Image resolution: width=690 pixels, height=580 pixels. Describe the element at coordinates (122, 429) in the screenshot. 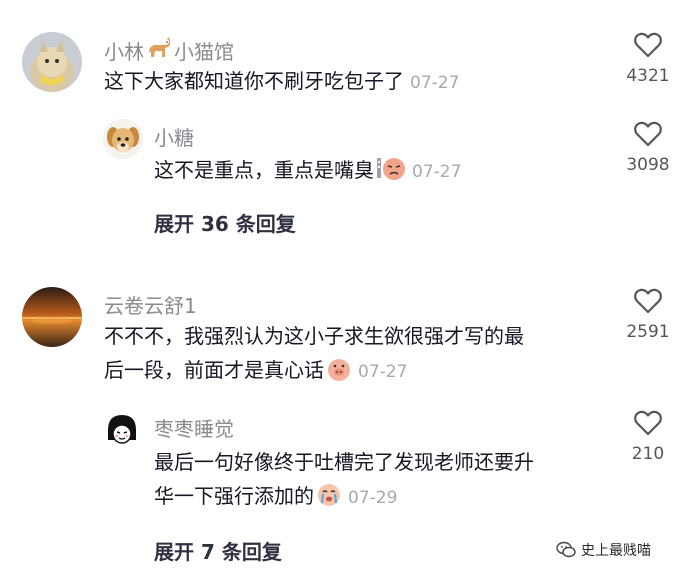

I see `avatar-cartoon` at that location.